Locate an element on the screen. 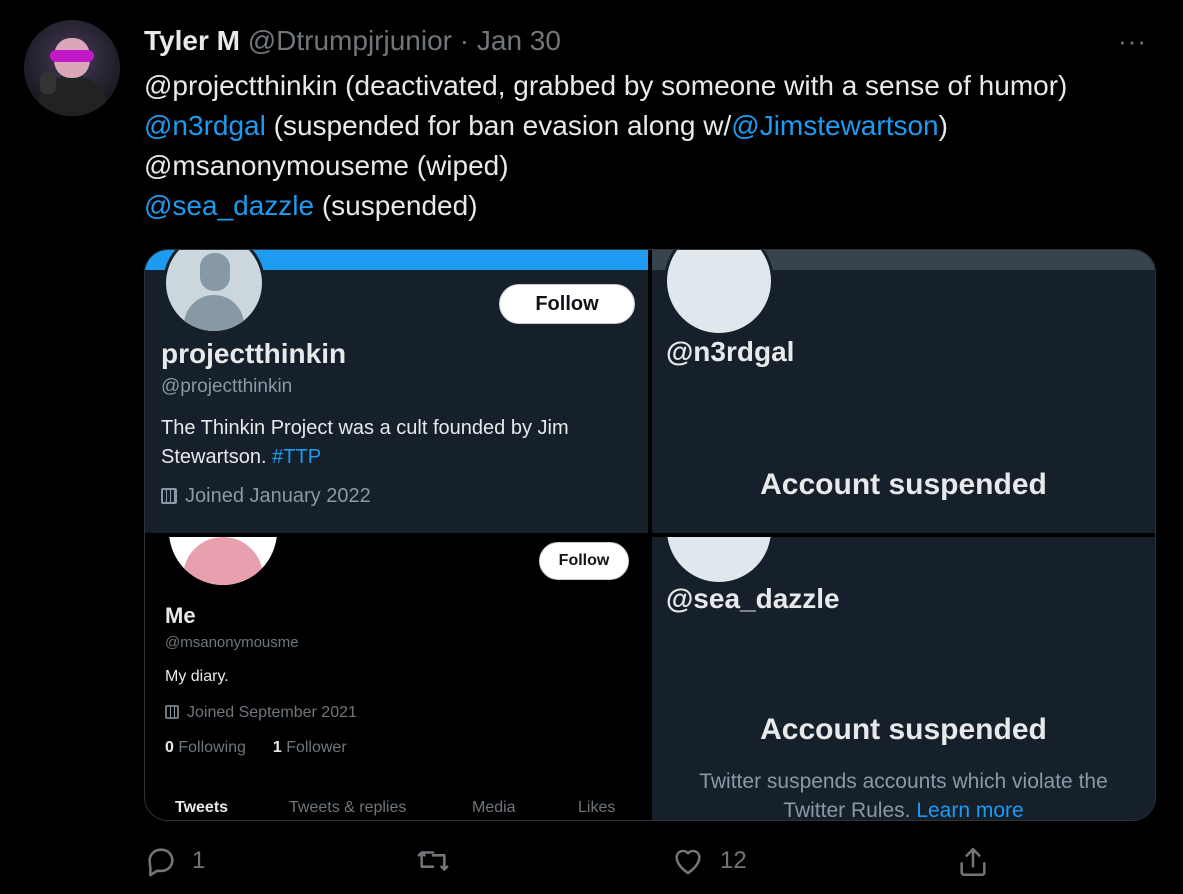  tweet-actions: 1 12 is located at coordinates (594, 864).